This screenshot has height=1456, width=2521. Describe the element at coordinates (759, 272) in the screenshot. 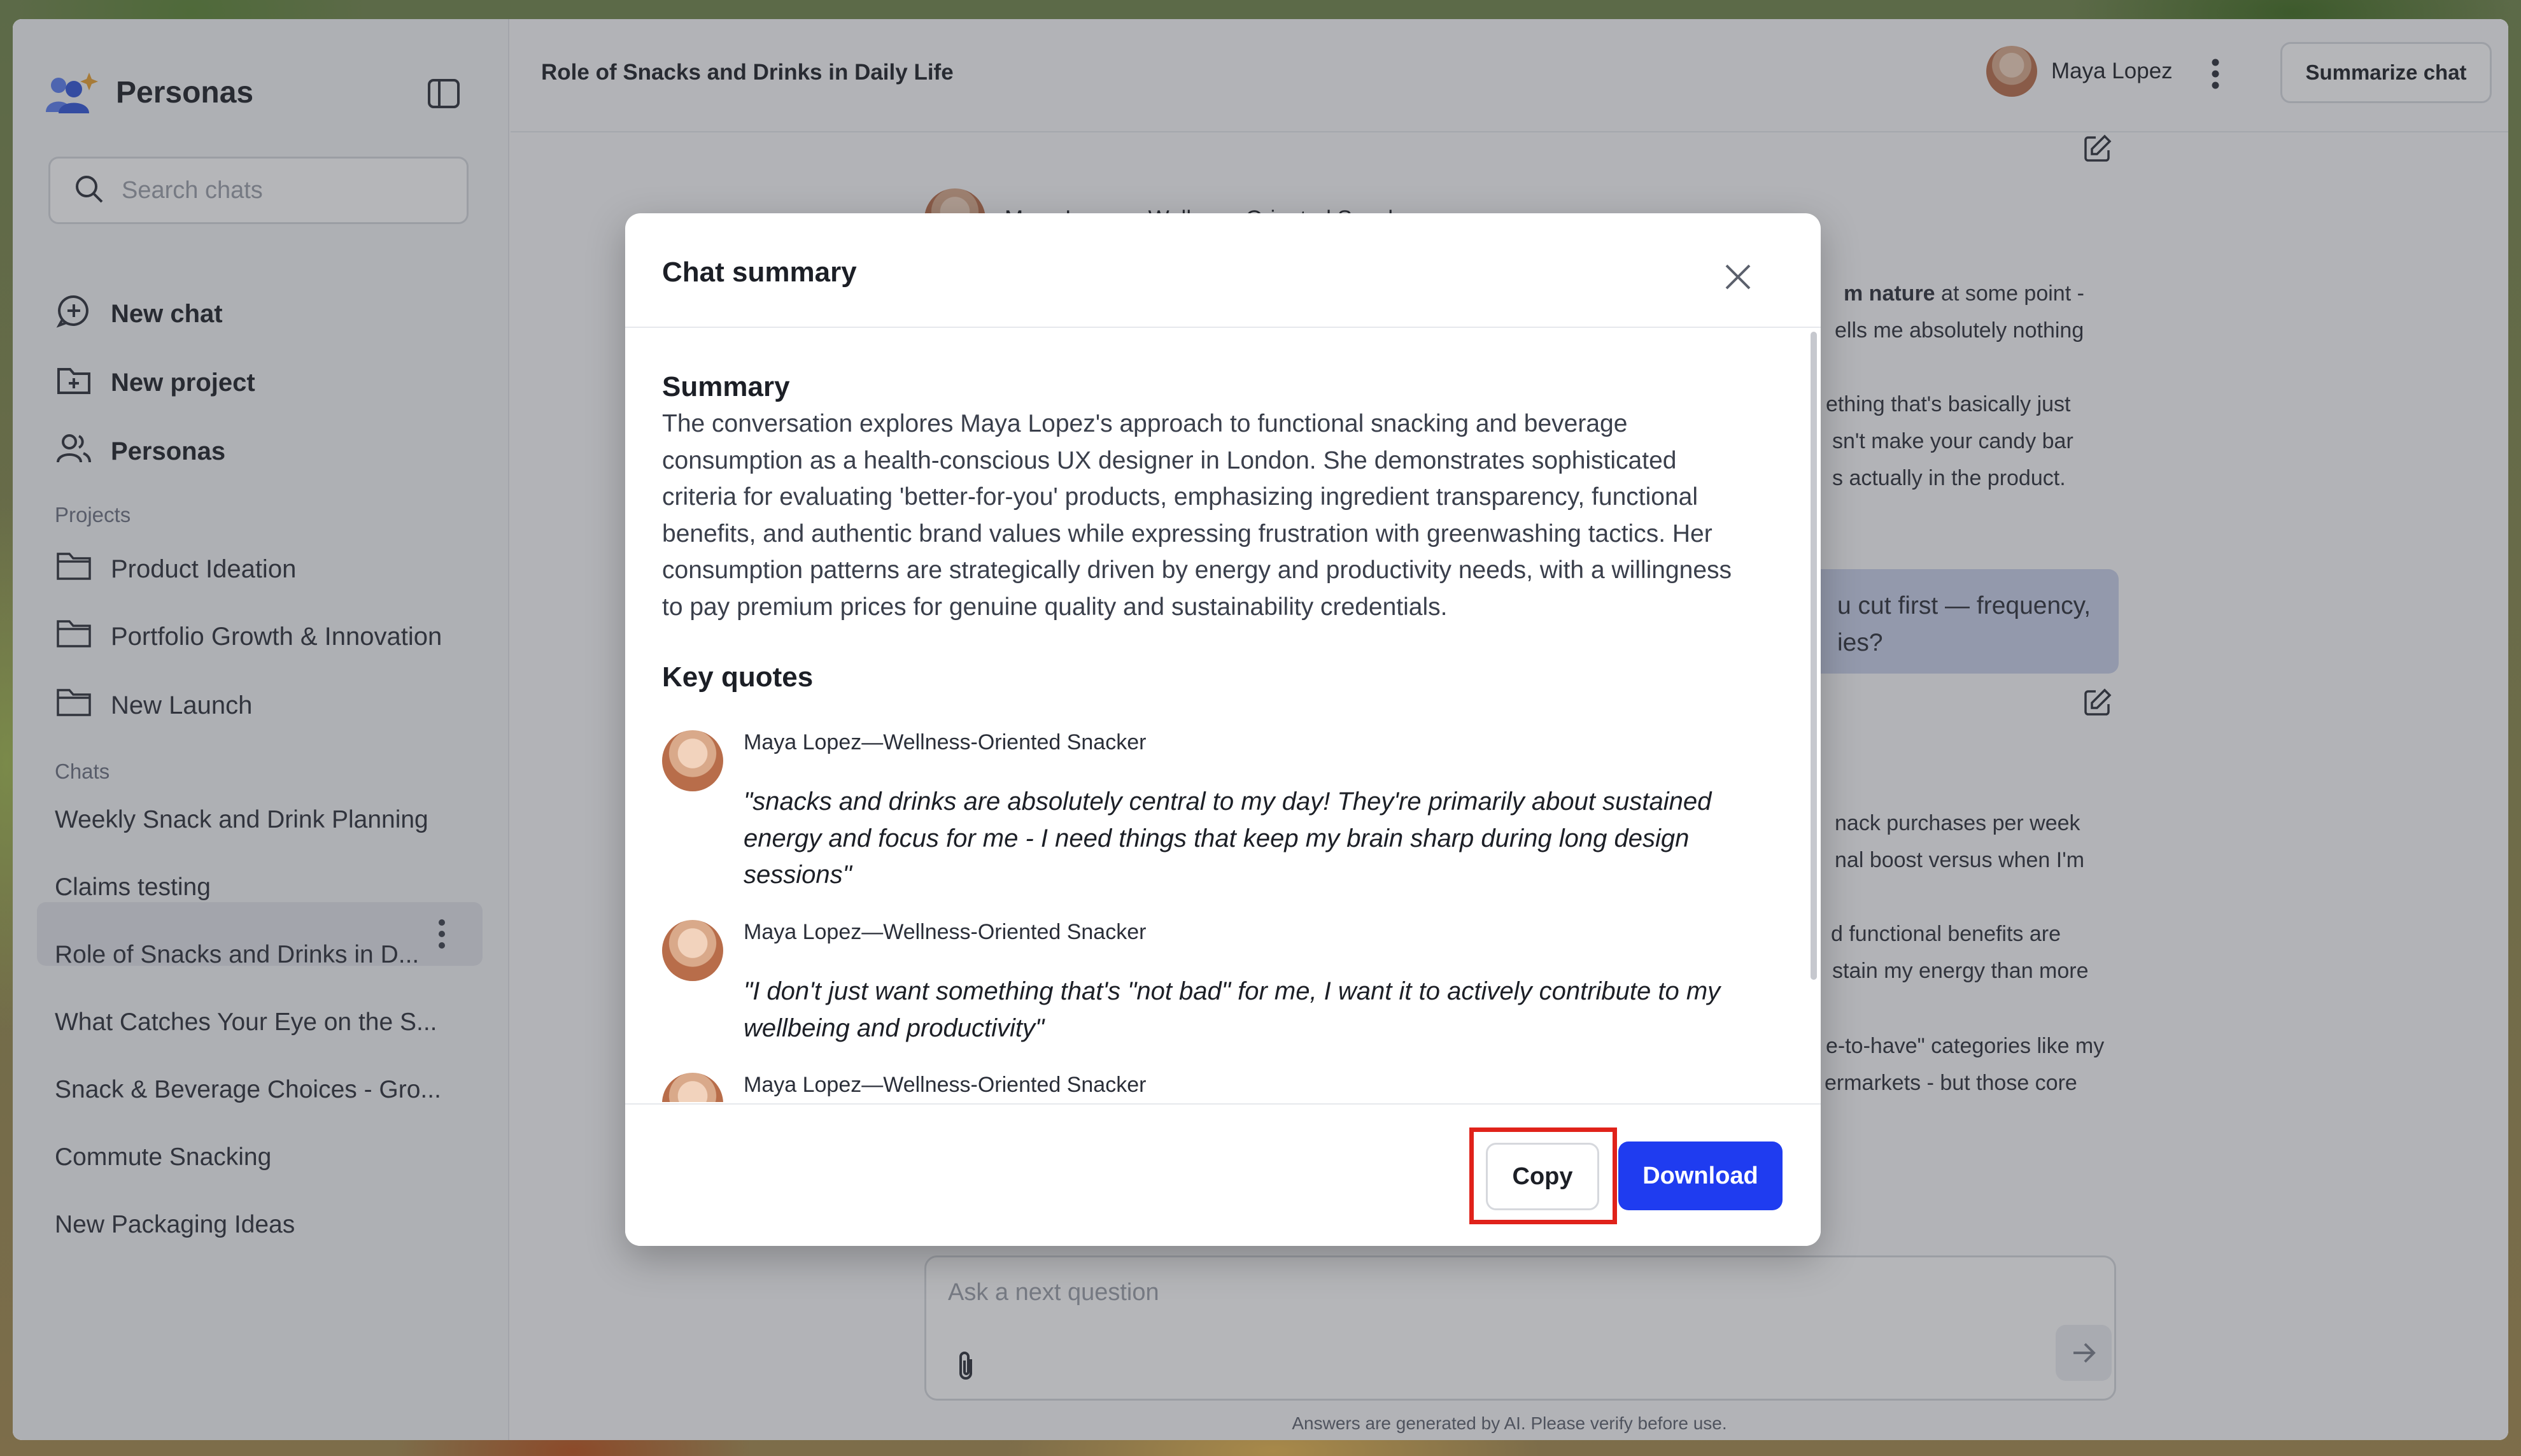

I see `dialog-title: Chat summary` at that location.